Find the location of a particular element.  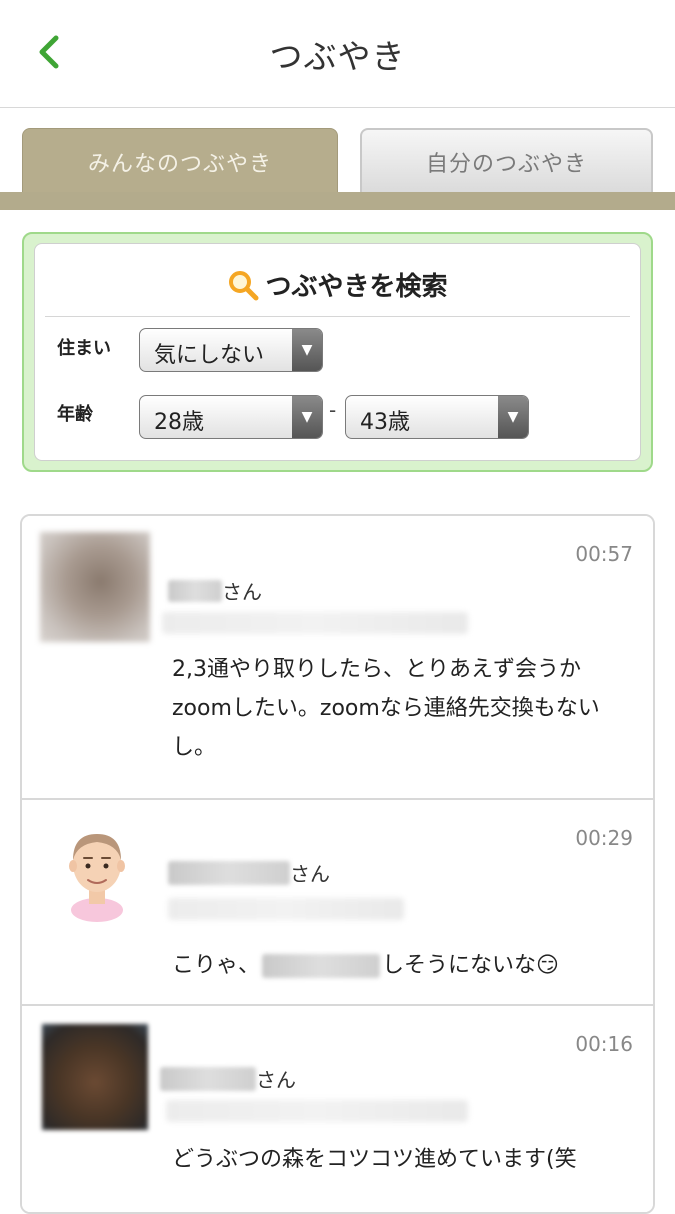

page-title: つぶやき is located at coordinates (337, 56).